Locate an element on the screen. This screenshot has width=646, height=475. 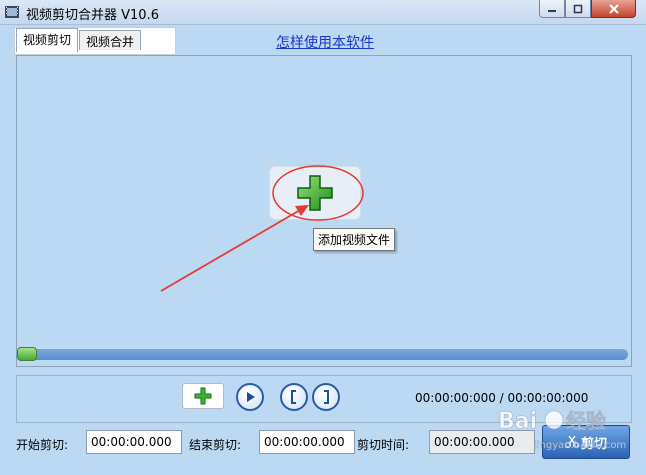
minimize-button is located at coordinates (552, 9).